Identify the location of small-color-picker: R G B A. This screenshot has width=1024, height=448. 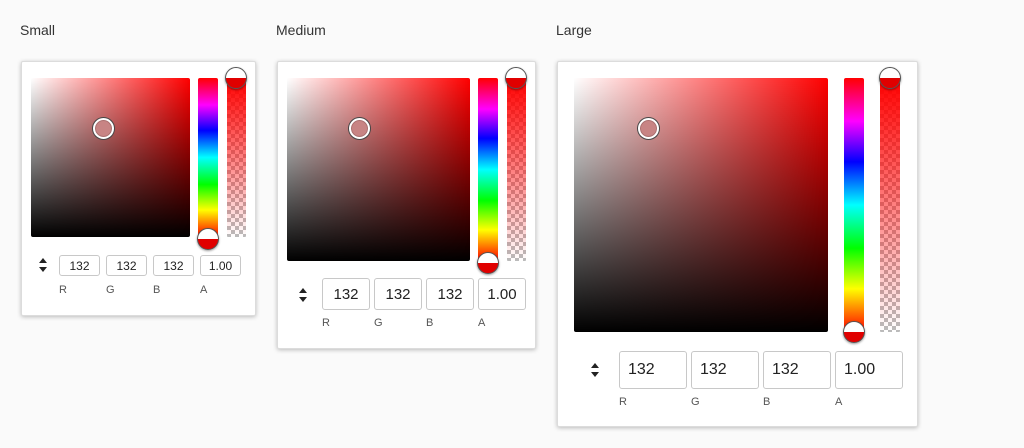
(138, 188).